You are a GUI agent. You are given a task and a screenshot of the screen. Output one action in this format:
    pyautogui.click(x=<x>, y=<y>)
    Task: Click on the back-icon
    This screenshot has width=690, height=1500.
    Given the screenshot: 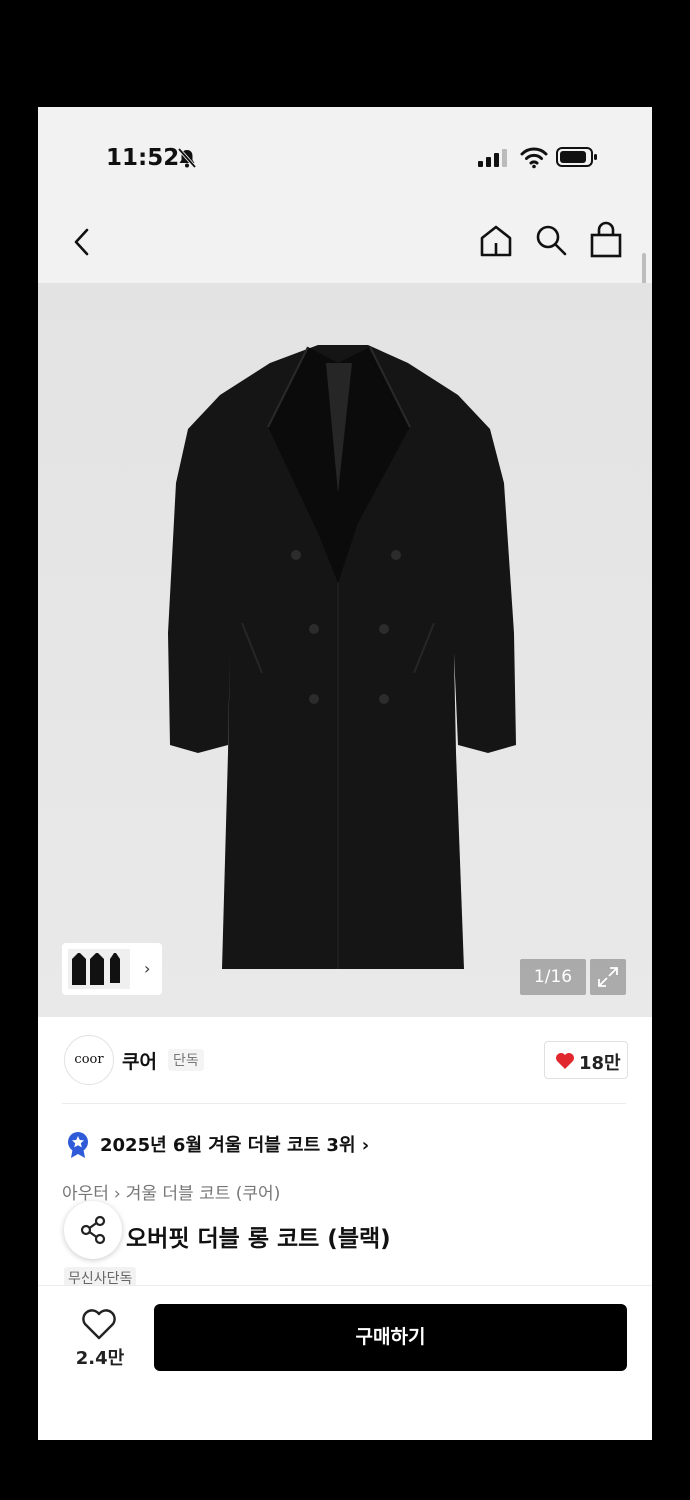 What is the action you would take?
    pyautogui.click(x=81, y=242)
    